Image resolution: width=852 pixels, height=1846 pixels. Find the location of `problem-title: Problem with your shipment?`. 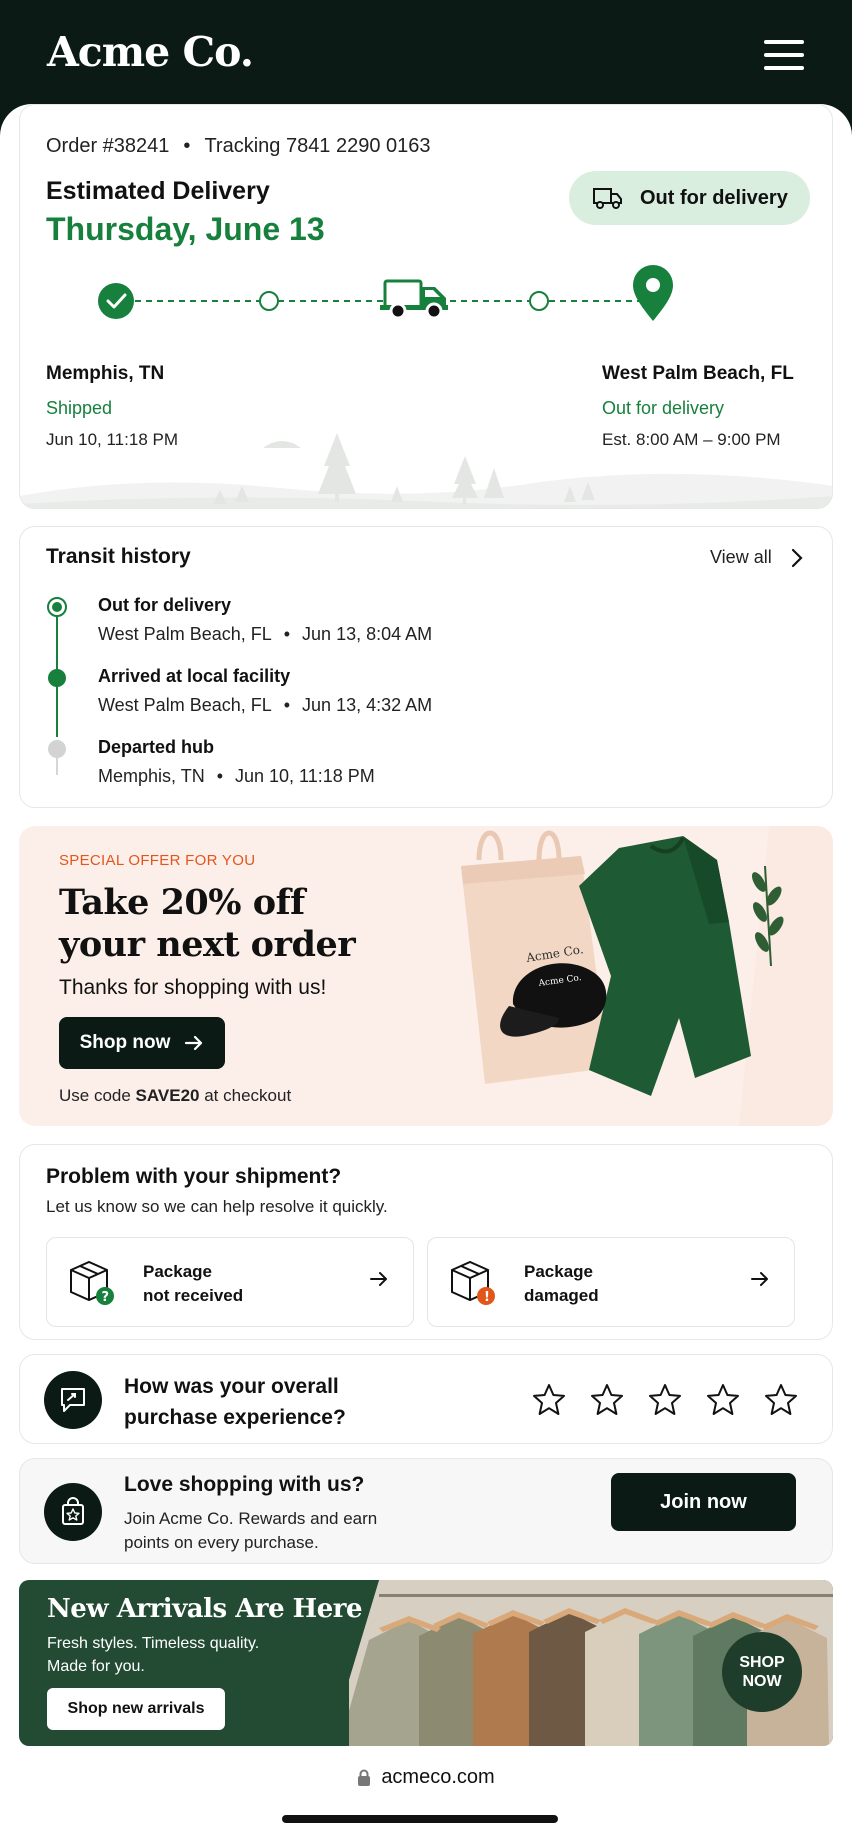

problem-title: Problem with your shipment? is located at coordinates (194, 1176).